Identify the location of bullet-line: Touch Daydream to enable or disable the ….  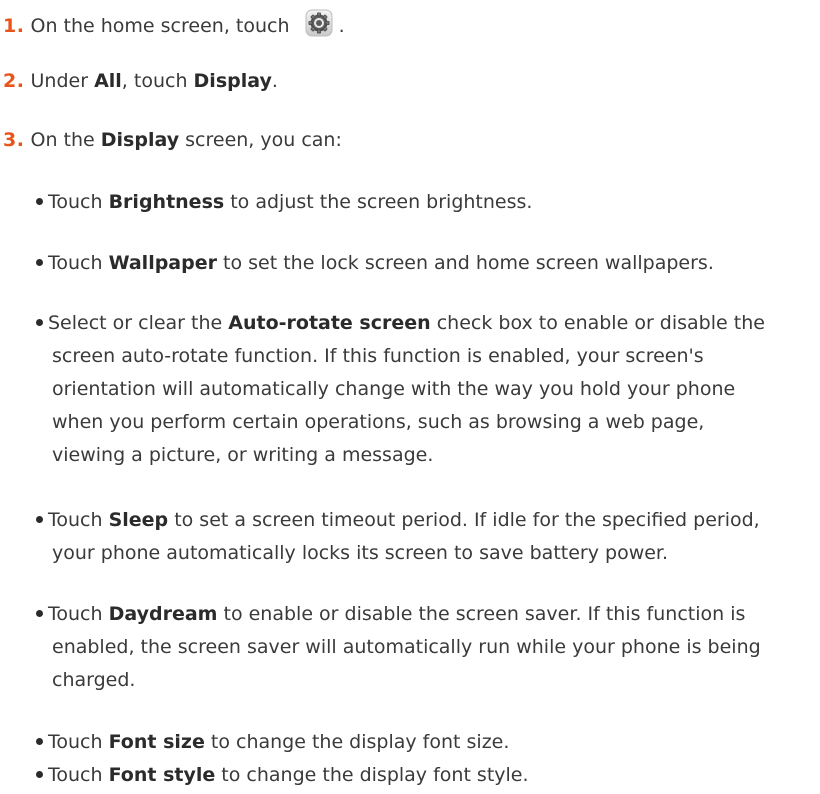
(416, 614).